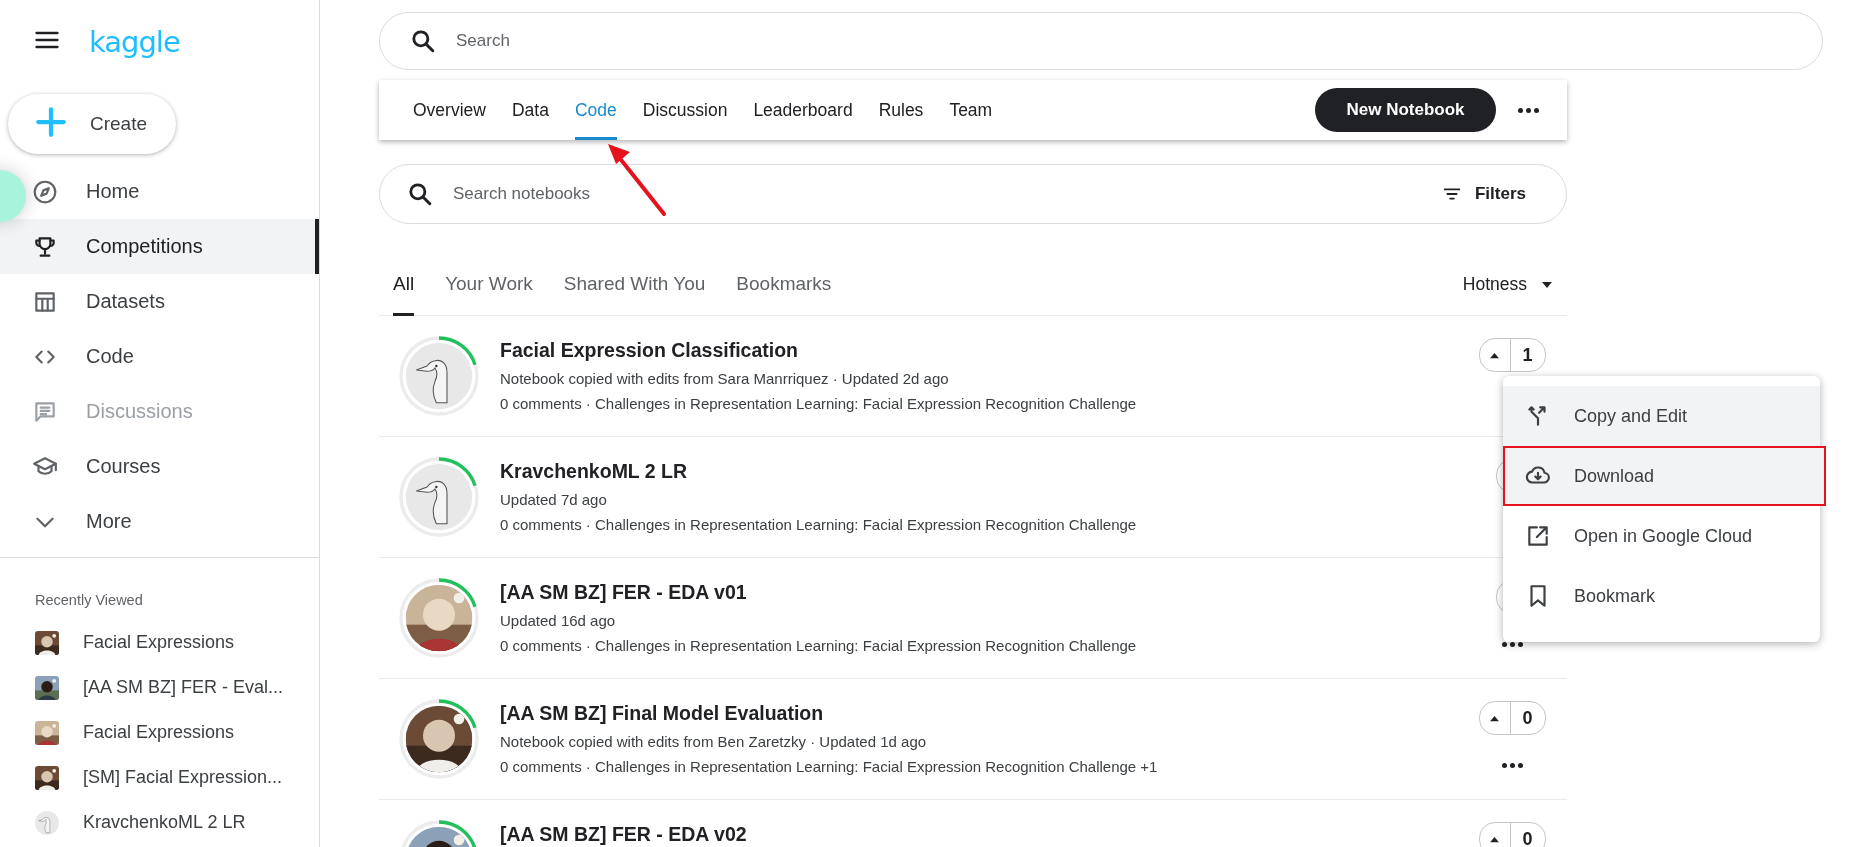 This screenshot has height=847, width=1860. What do you see at coordinates (901, 110) in the screenshot?
I see `tab: Rules` at bounding box center [901, 110].